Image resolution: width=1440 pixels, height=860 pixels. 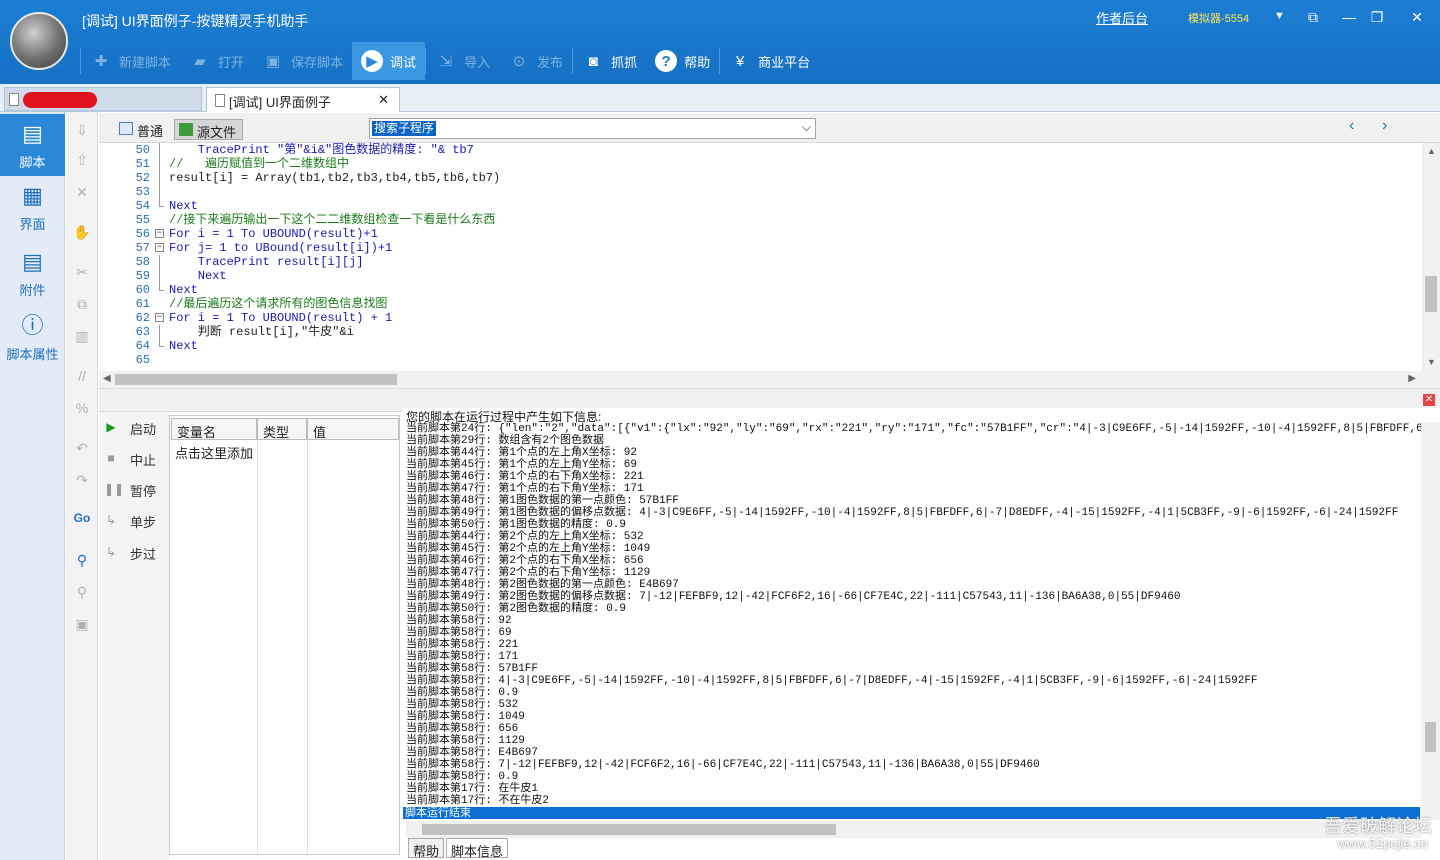 What do you see at coordinates (111, 552) in the screenshot?
I see `step-over-icon: ↳` at bounding box center [111, 552].